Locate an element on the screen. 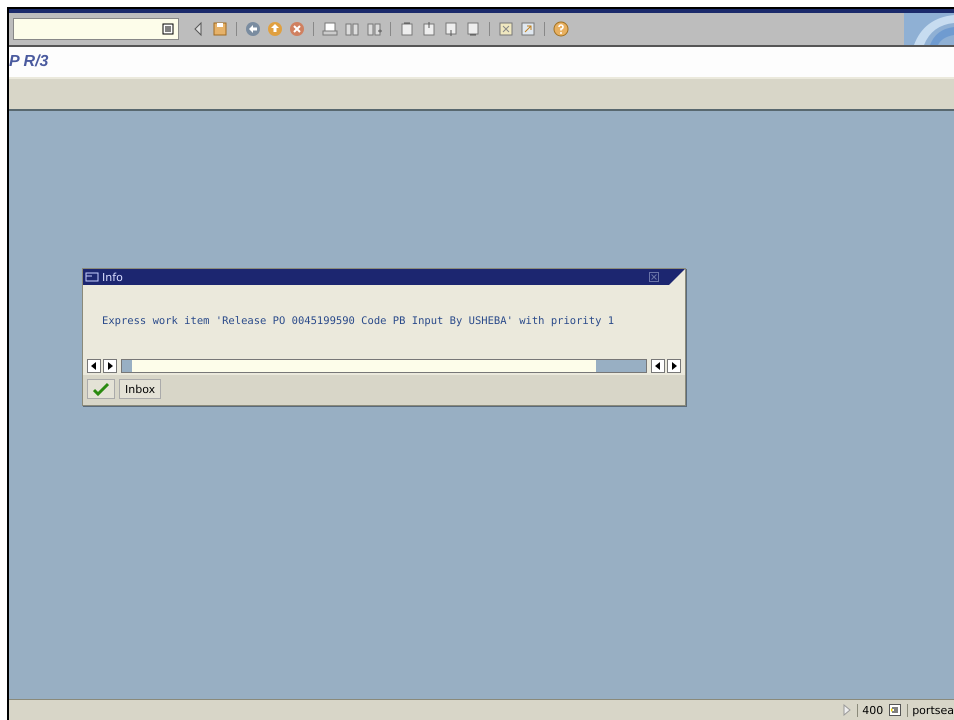  client-number: 400 is located at coordinates (870, 710).